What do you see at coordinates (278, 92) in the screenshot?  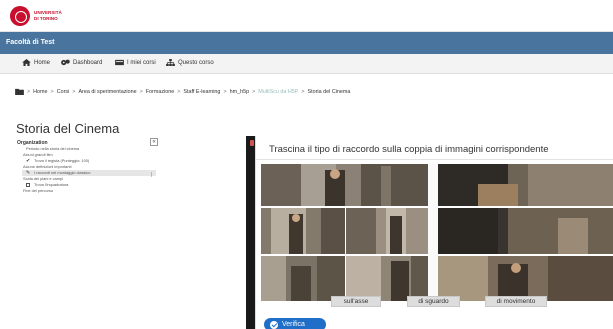 I see `breadcrumb-item: MultiScu da H5P` at bounding box center [278, 92].